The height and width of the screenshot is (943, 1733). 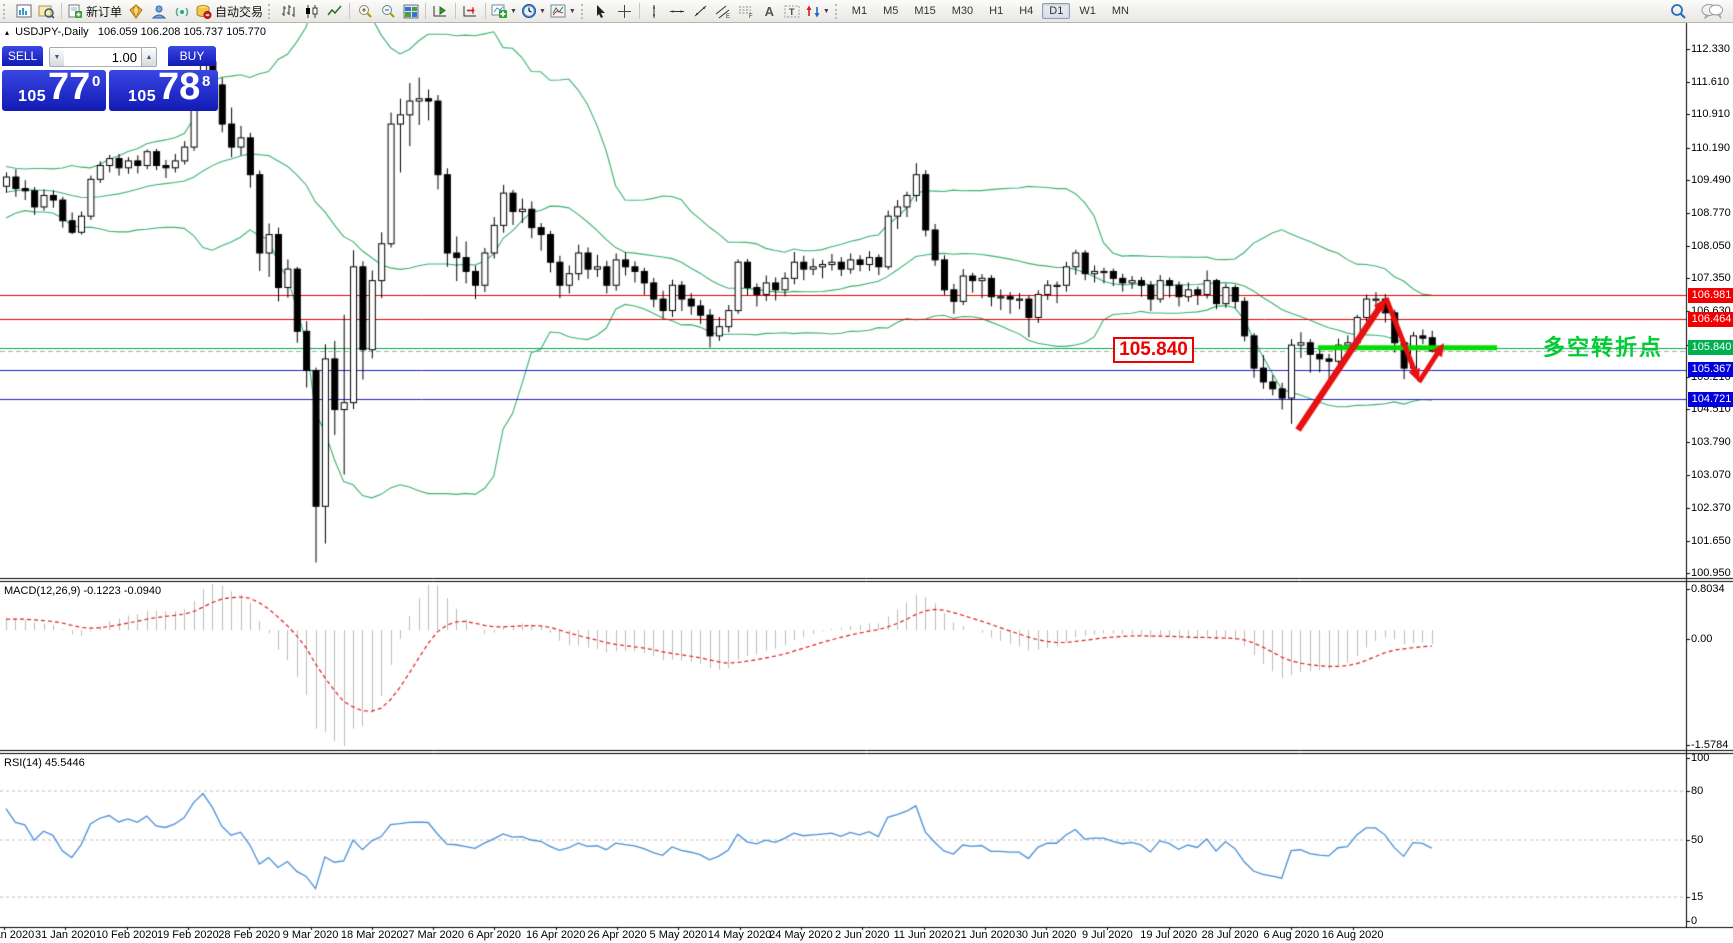 I want to click on search-icon, so click(x=1677, y=11).